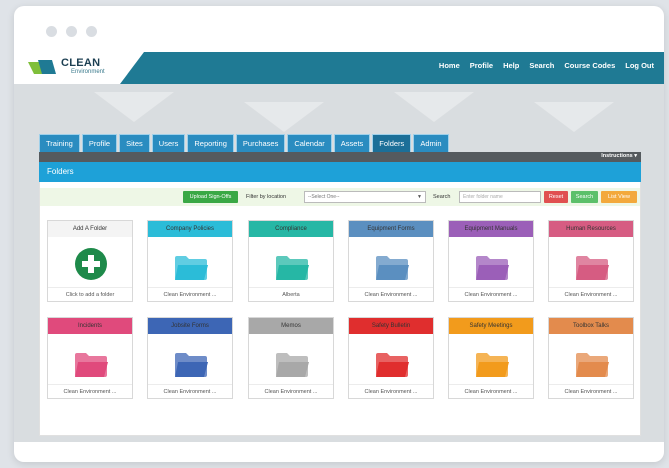 The image size is (669, 468). What do you see at coordinates (352, 143) in the screenshot?
I see `tab-assets: Assets` at bounding box center [352, 143].